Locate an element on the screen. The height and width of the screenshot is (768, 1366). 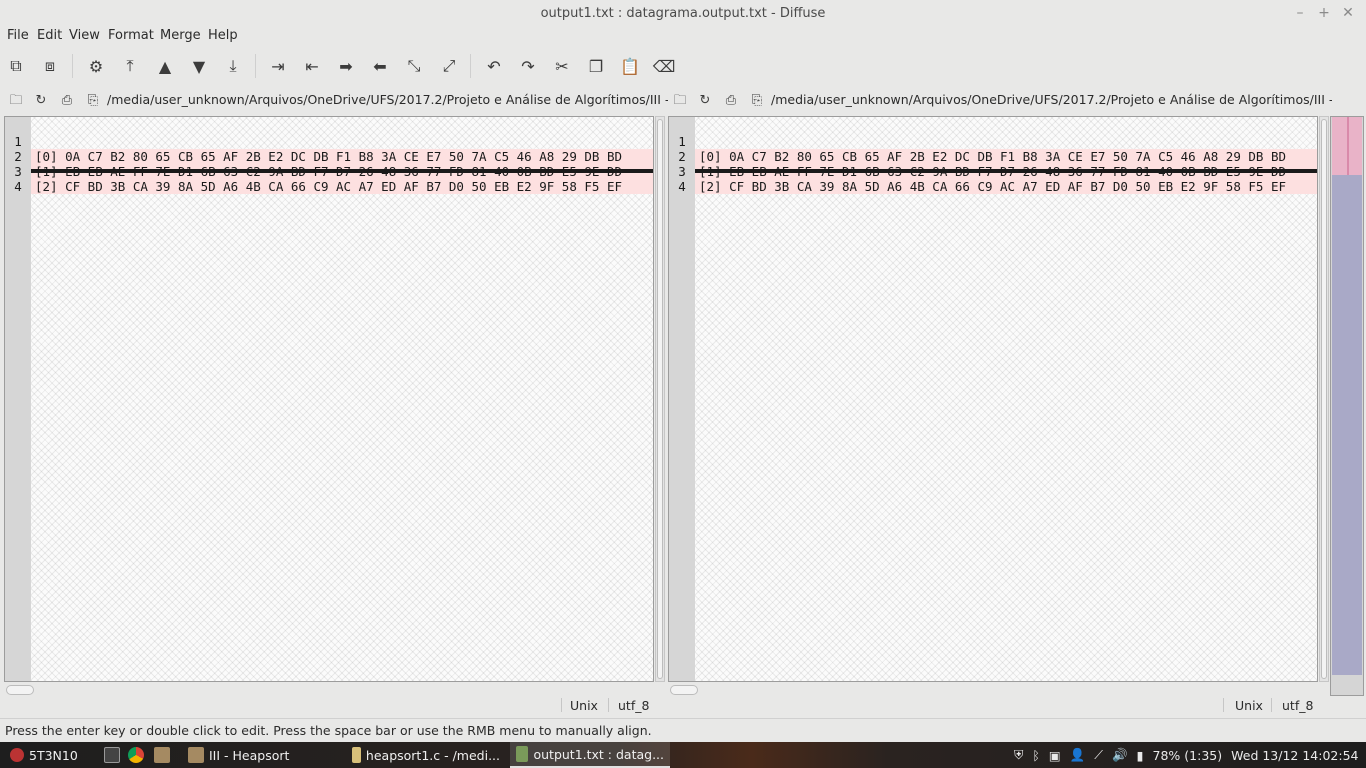
left-vertical-scrollbar is located at coordinates (660, 399).